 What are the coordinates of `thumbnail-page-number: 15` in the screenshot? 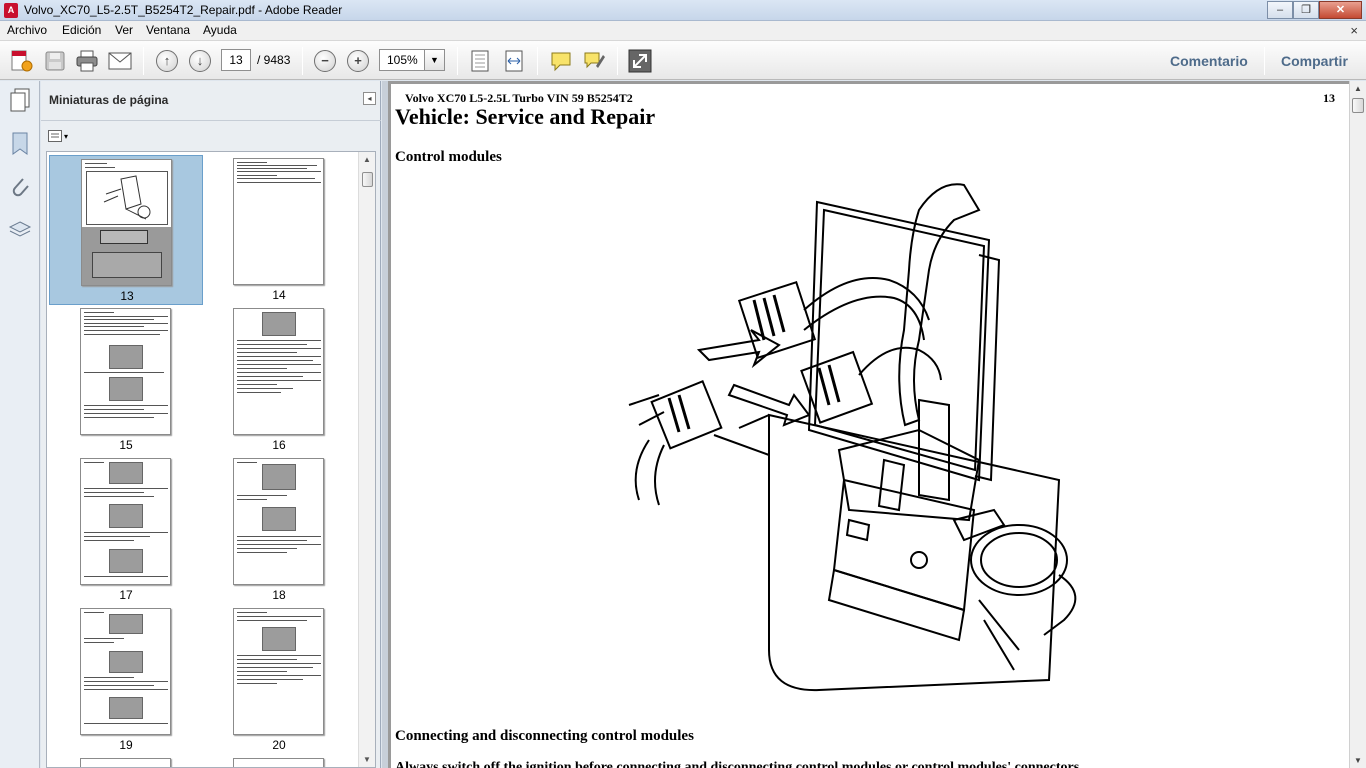 It's located at (126, 445).